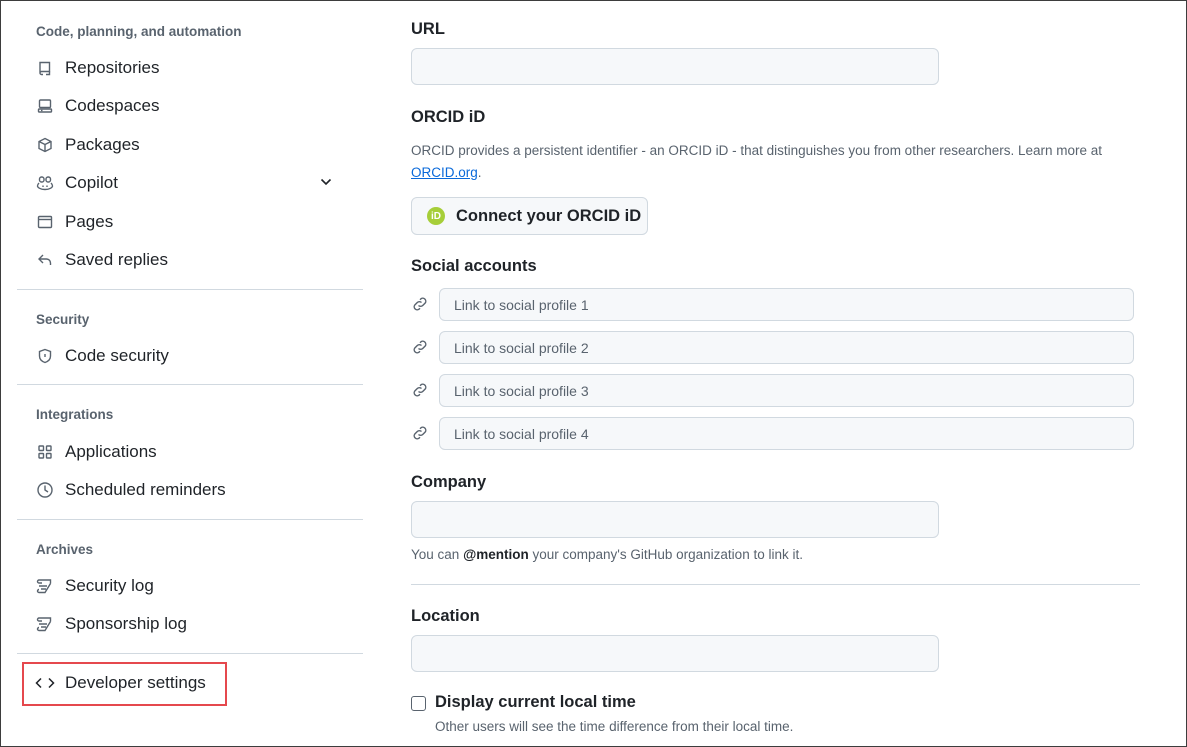  What do you see at coordinates (188, 68) in the screenshot?
I see `sidebar-item-repositories: Repositories` at bounding box center [188, 68].